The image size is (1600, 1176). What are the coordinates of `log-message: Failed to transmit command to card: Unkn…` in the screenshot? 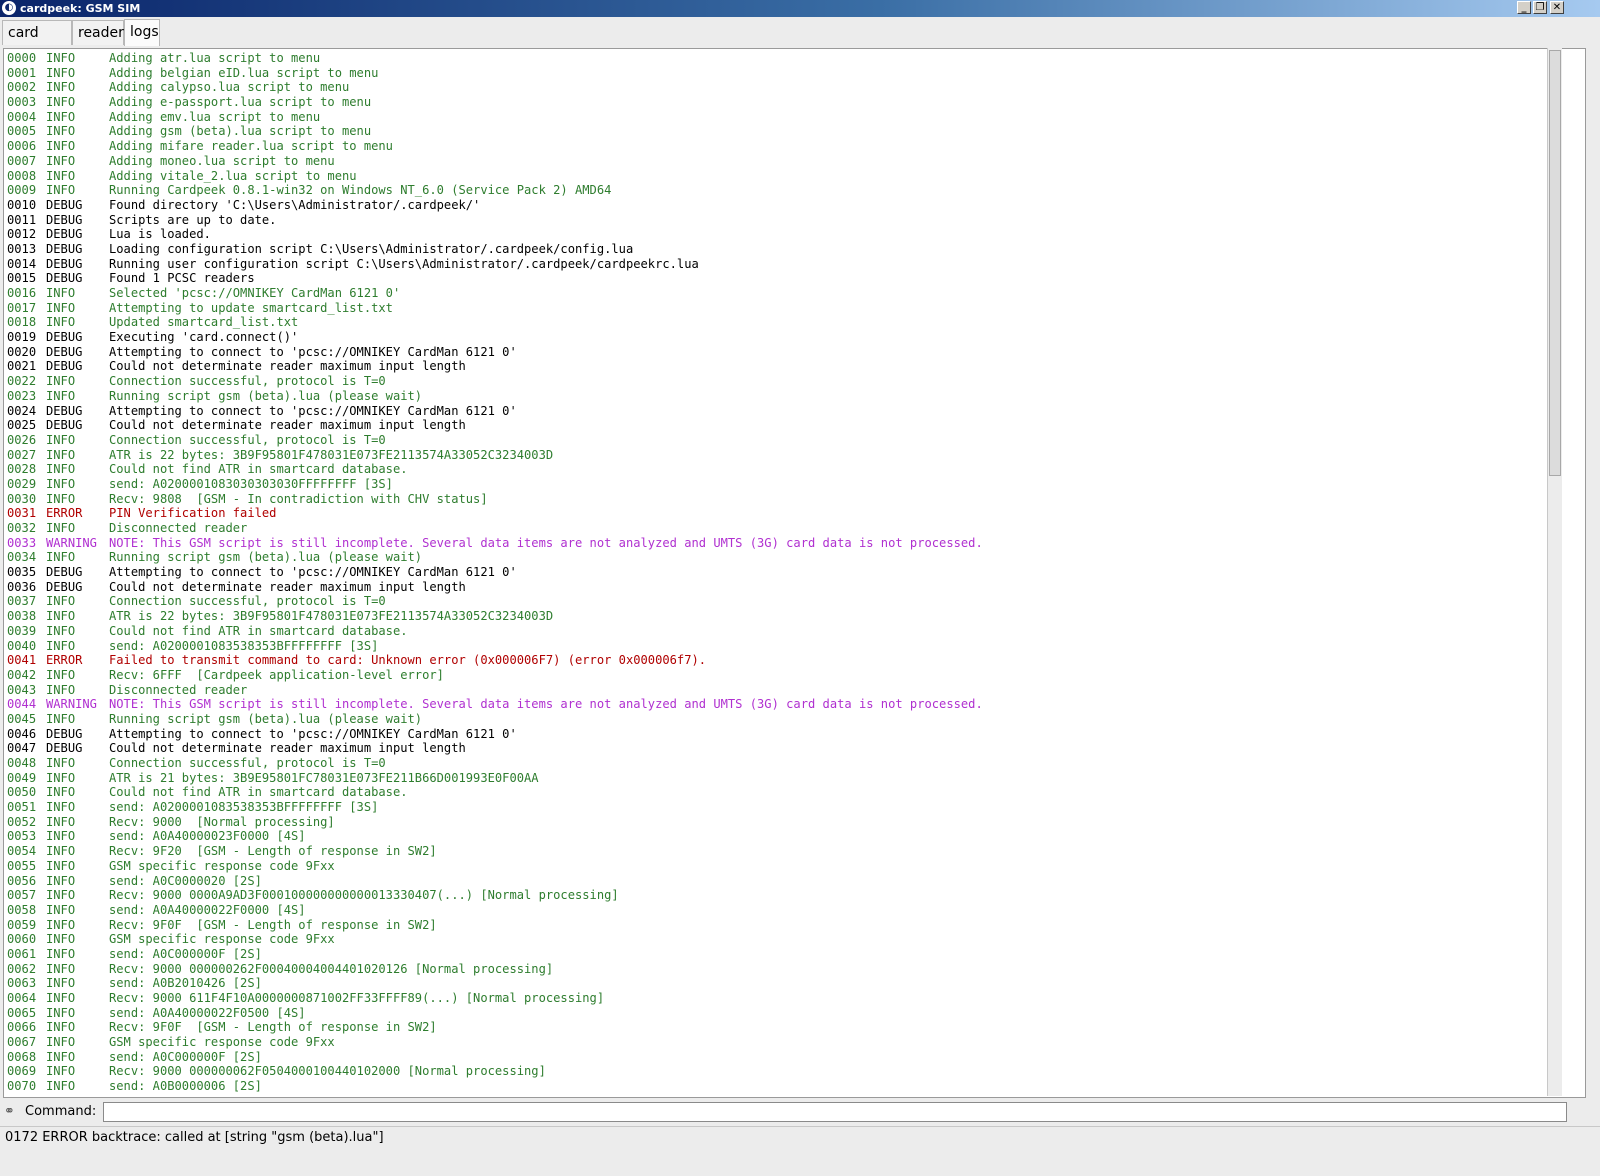 It's located at (408, 660).